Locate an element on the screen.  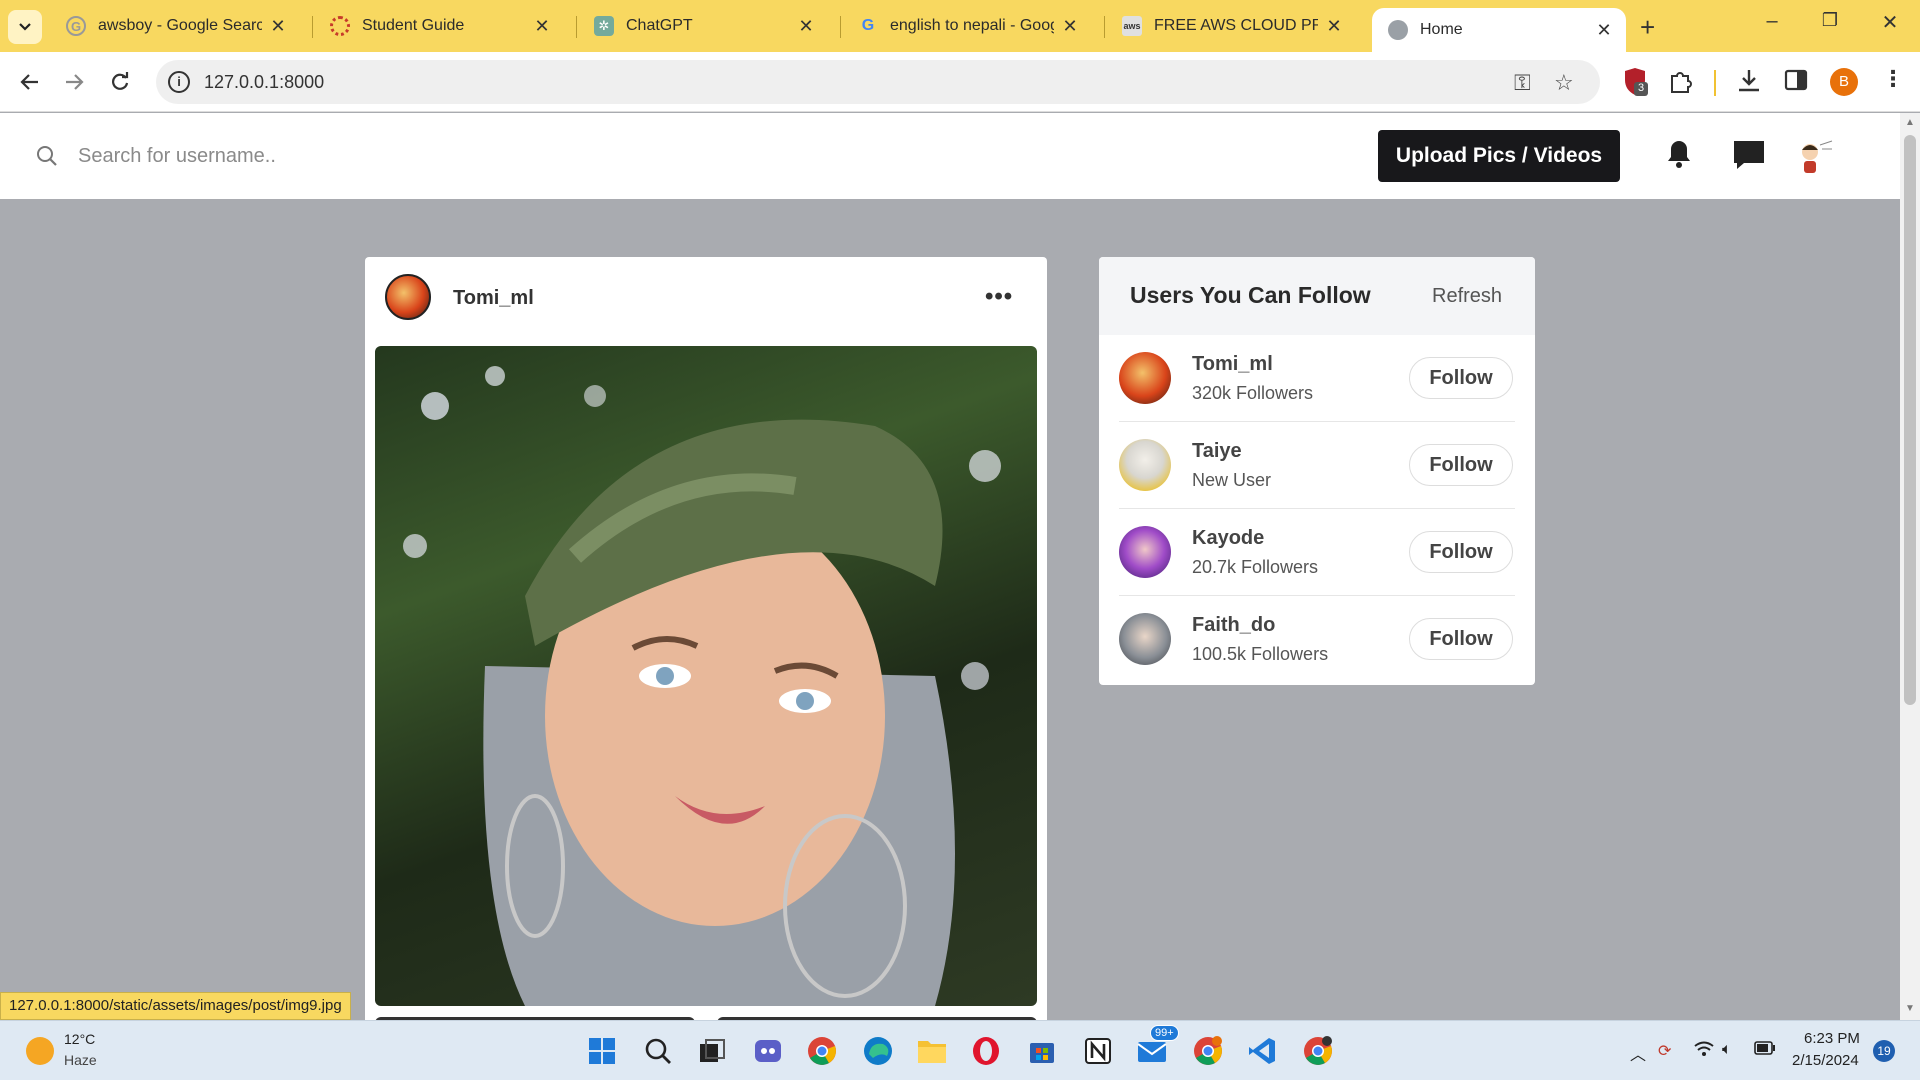
notification-count: 19 is located at coordinates (1884, 1051).